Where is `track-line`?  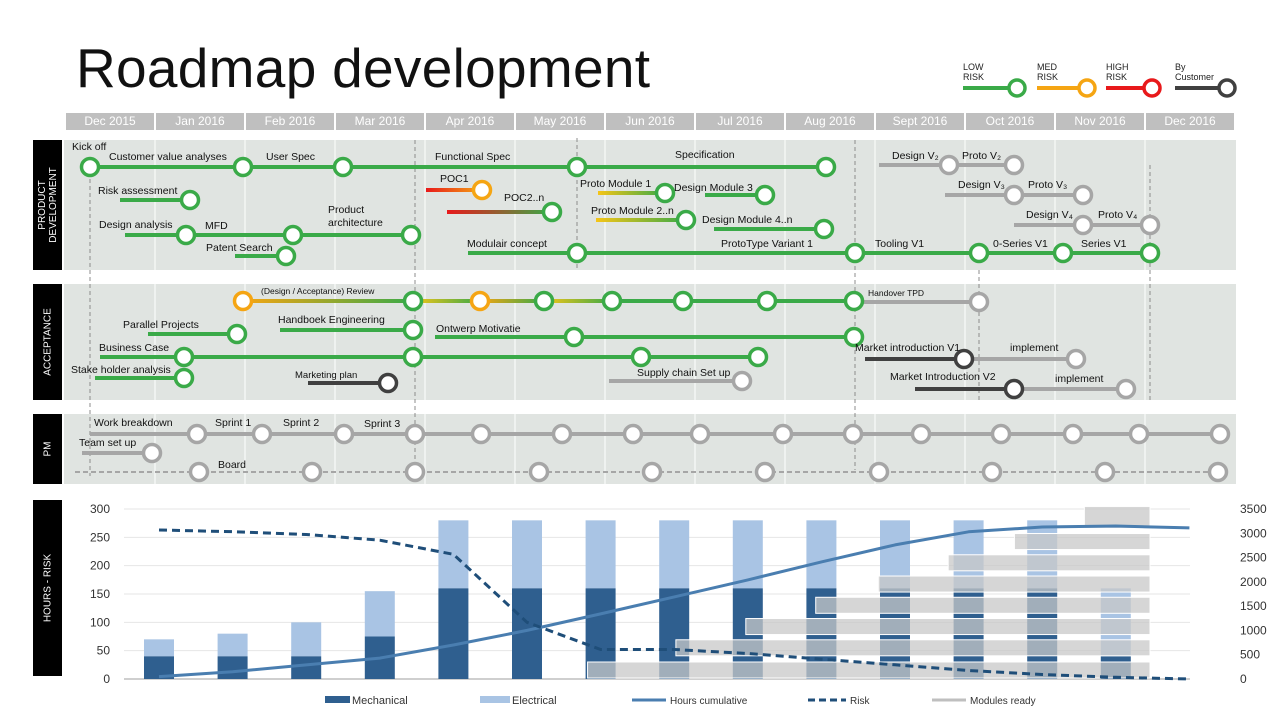 track-line is located at coordinates (328, 301).